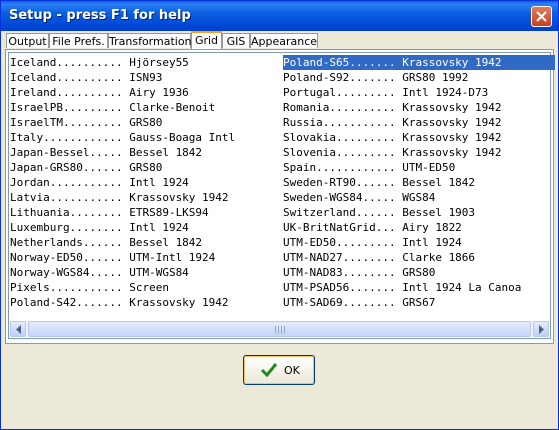 This screenshot has width=559, height=430. I want to click on list-item: UTM-NAD83........ GRS80, so click(419, 272).